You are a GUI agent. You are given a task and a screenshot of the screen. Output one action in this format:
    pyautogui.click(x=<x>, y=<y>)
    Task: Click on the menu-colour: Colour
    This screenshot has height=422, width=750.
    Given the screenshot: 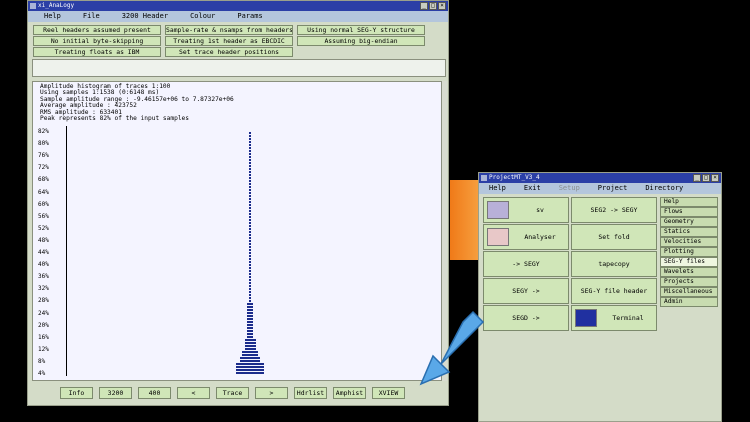 What is the action you would take?
    pyautogui.click(x=202, y=16)
    